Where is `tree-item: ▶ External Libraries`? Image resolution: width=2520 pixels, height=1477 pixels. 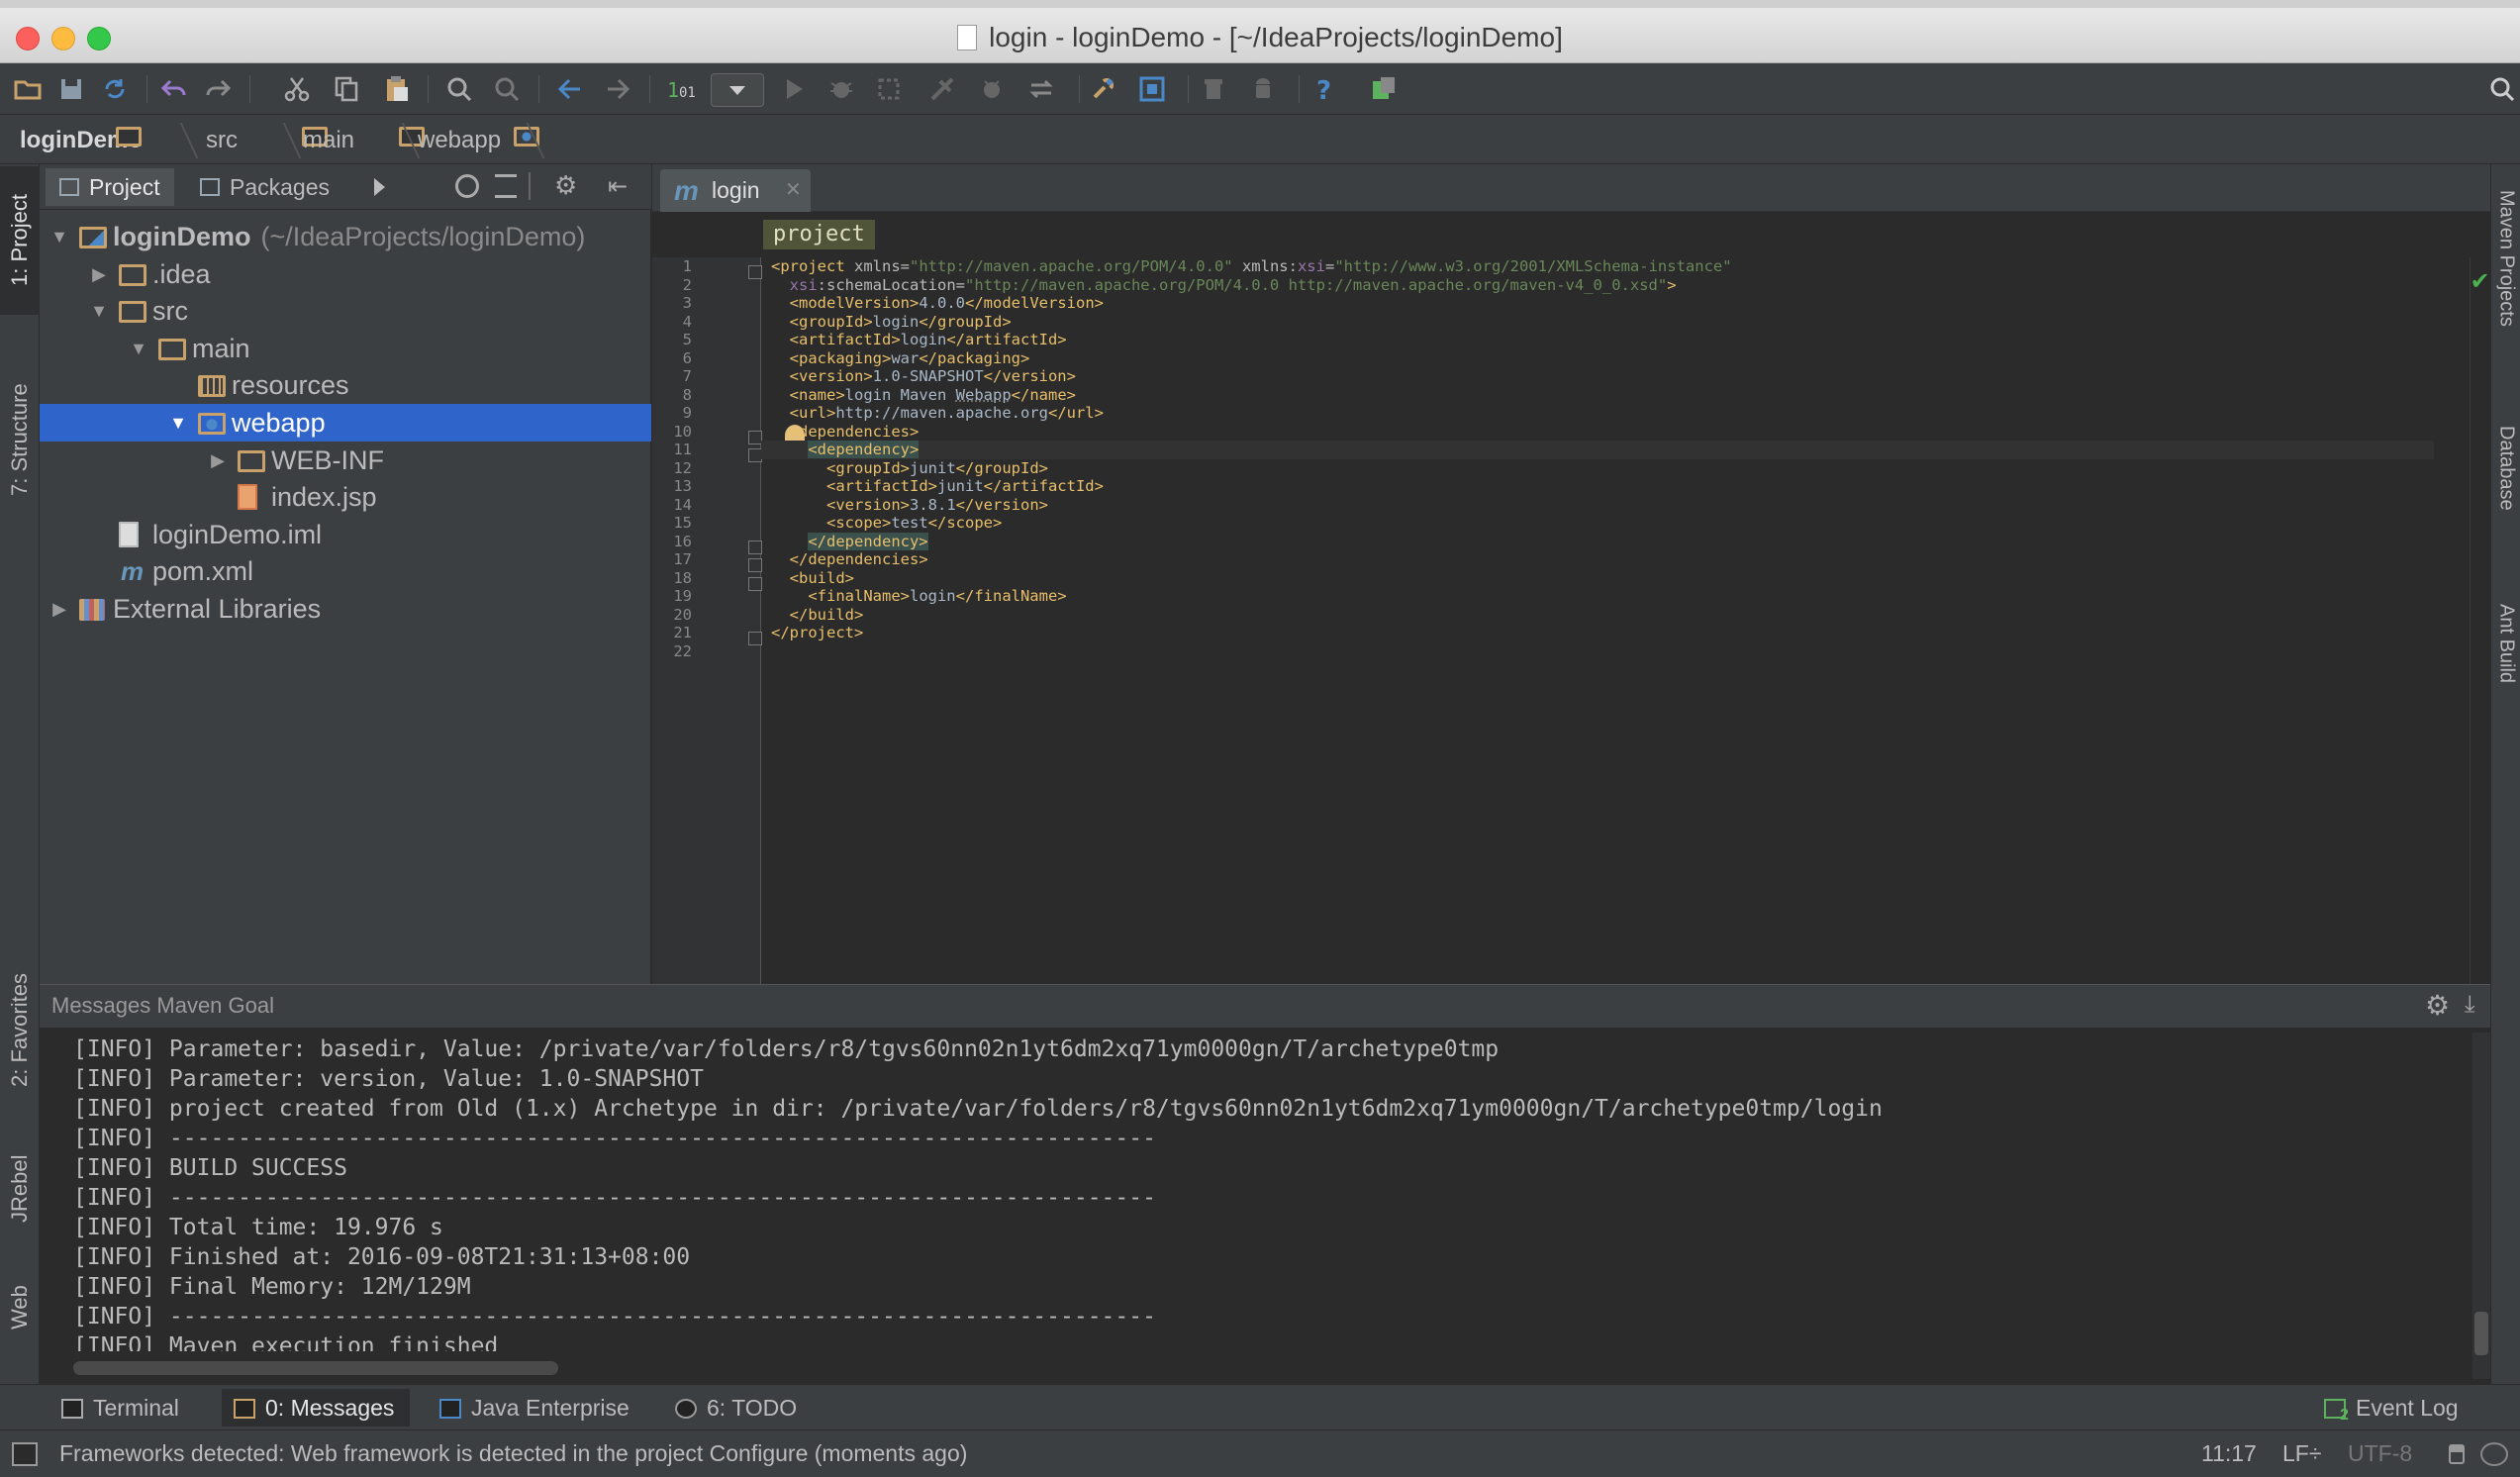
tree-item: ▶ External Libraries is located at coordinates (345, 609).